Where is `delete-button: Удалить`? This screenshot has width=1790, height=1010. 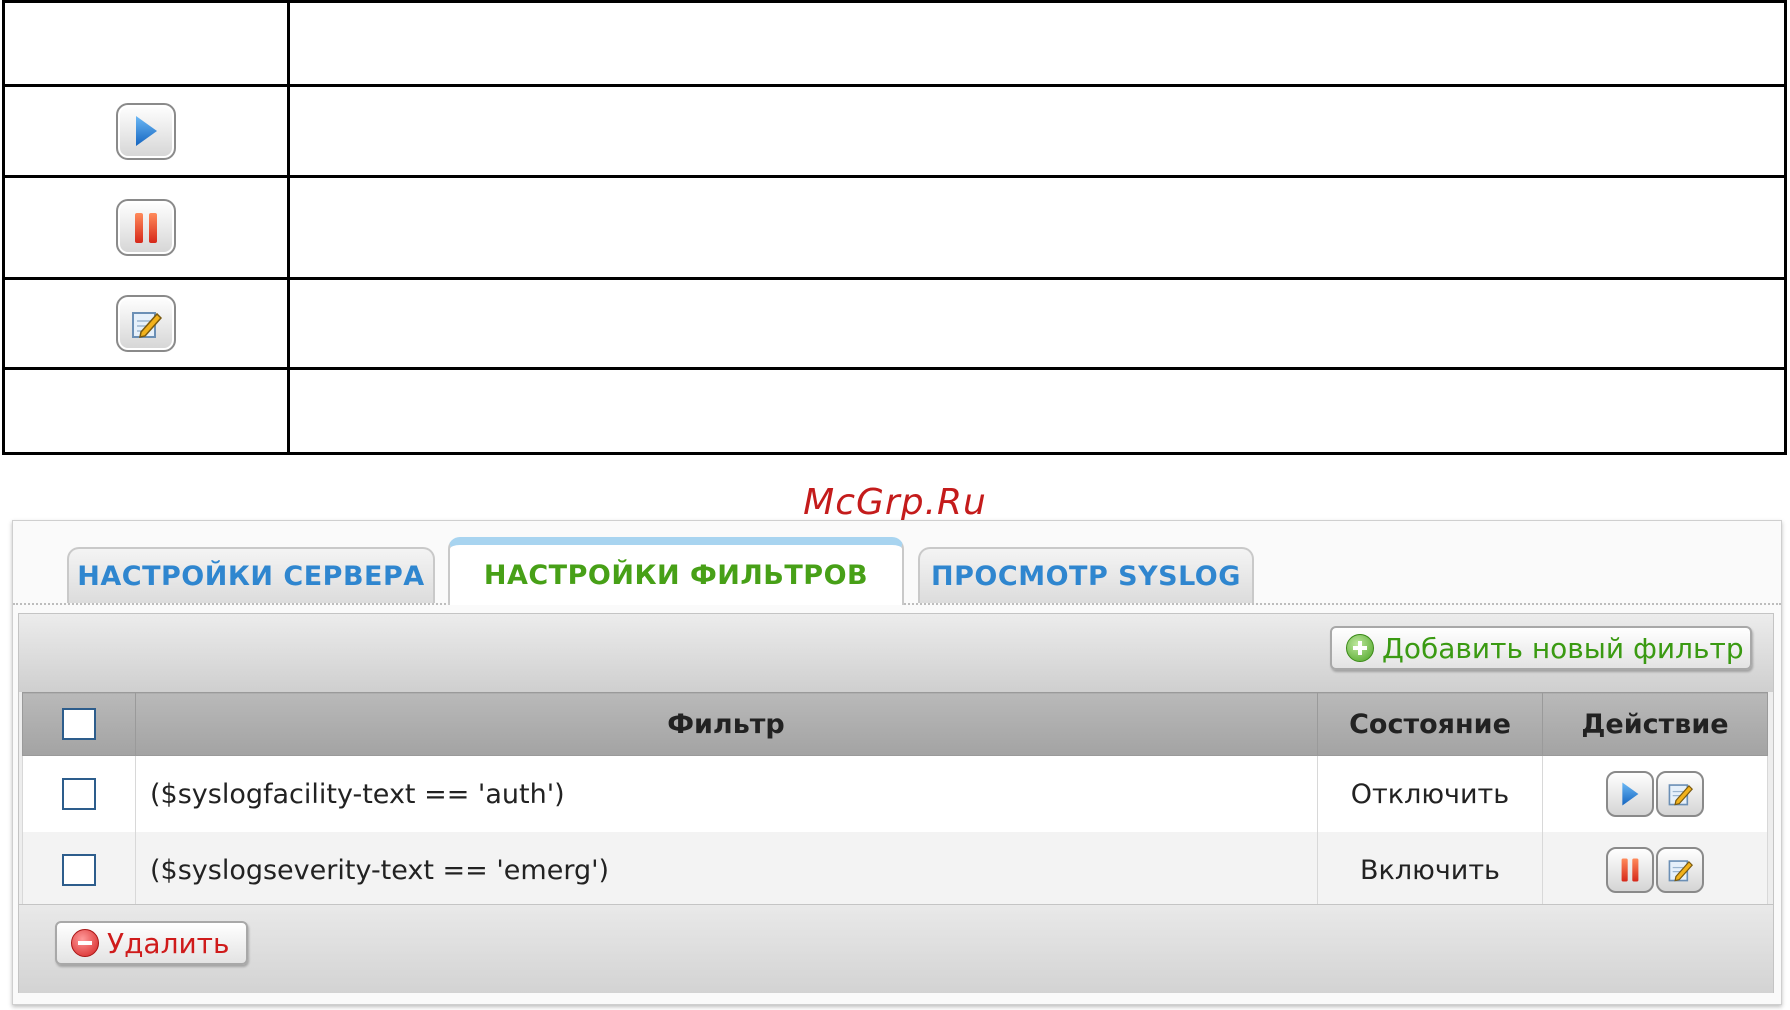 delete-button: Удалить is located at coordinates (151, 943).